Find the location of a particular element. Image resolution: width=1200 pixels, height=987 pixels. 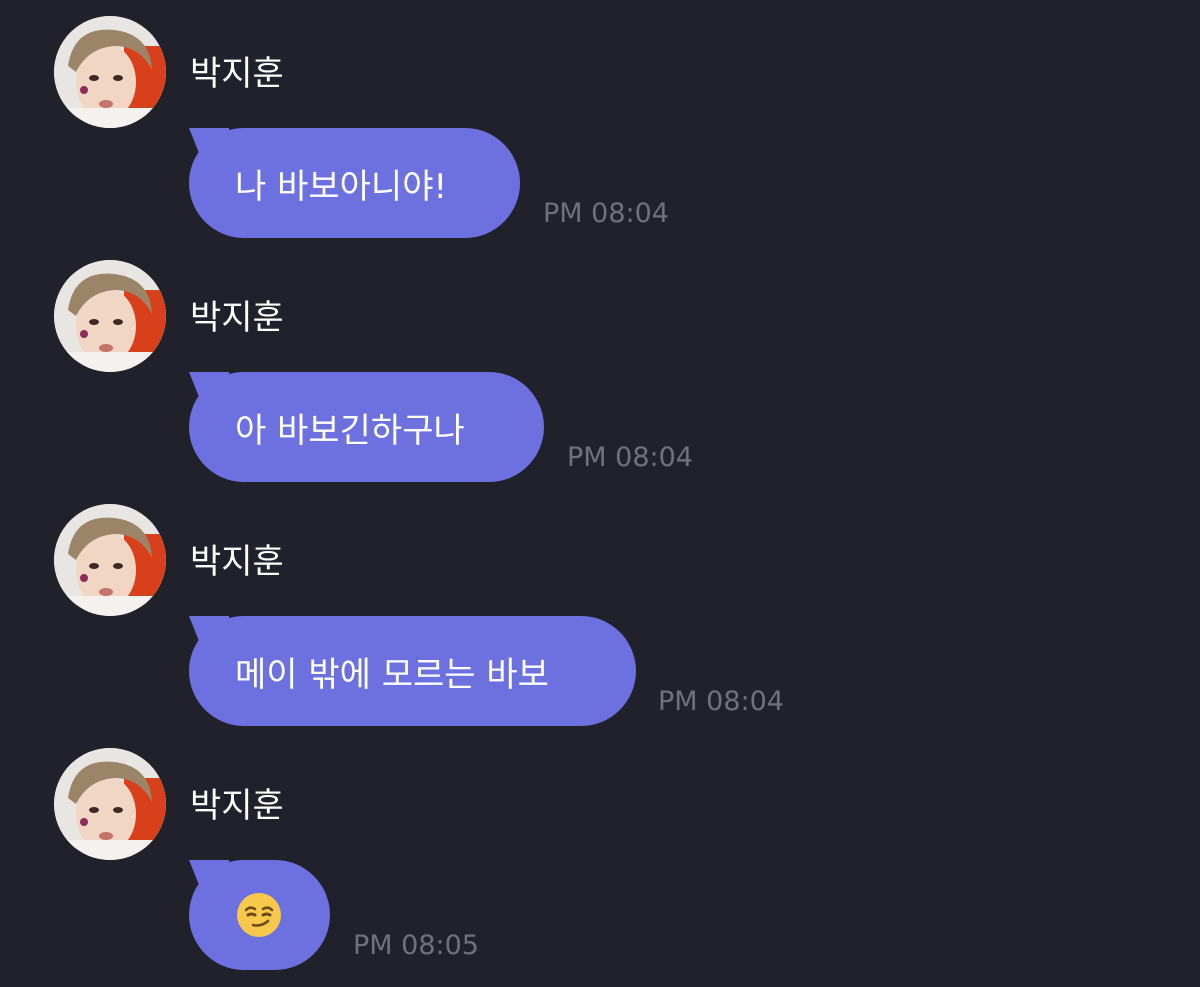

message-bubble: 아 바보긴하구나 is located at coordinates (366, 427).